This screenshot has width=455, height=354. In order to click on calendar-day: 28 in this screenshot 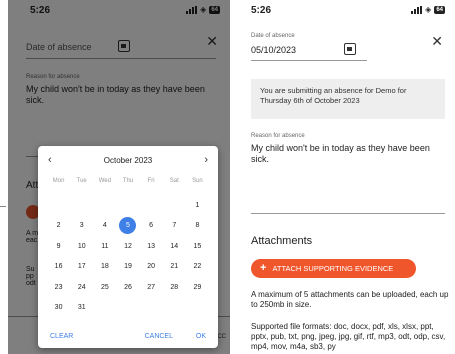, I will do `click(174, 287)`.